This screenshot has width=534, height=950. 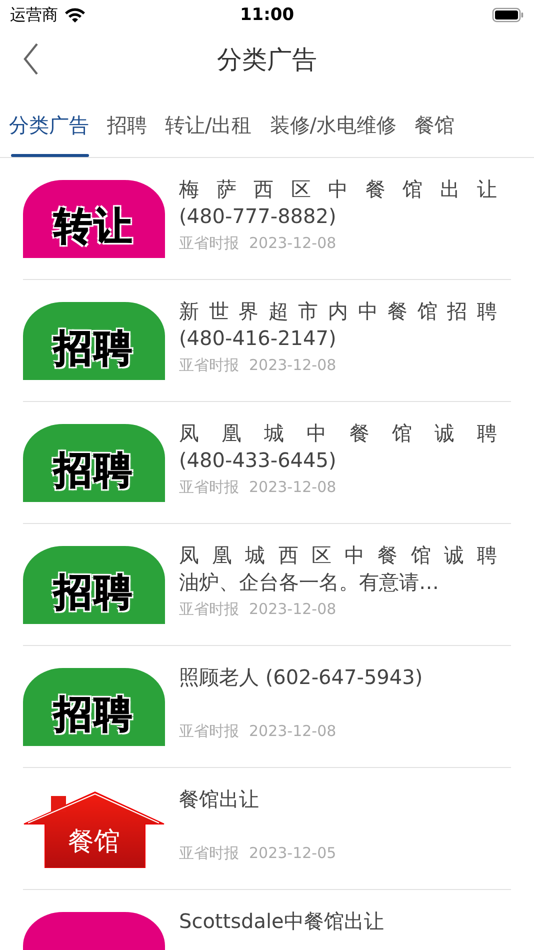 What do you see at coordinates (338, 447) in the screenshot?
I see `ad-title: 凤凰城中餐馆诚聘 (480-433-6445)` at bounding box center [338, 447].